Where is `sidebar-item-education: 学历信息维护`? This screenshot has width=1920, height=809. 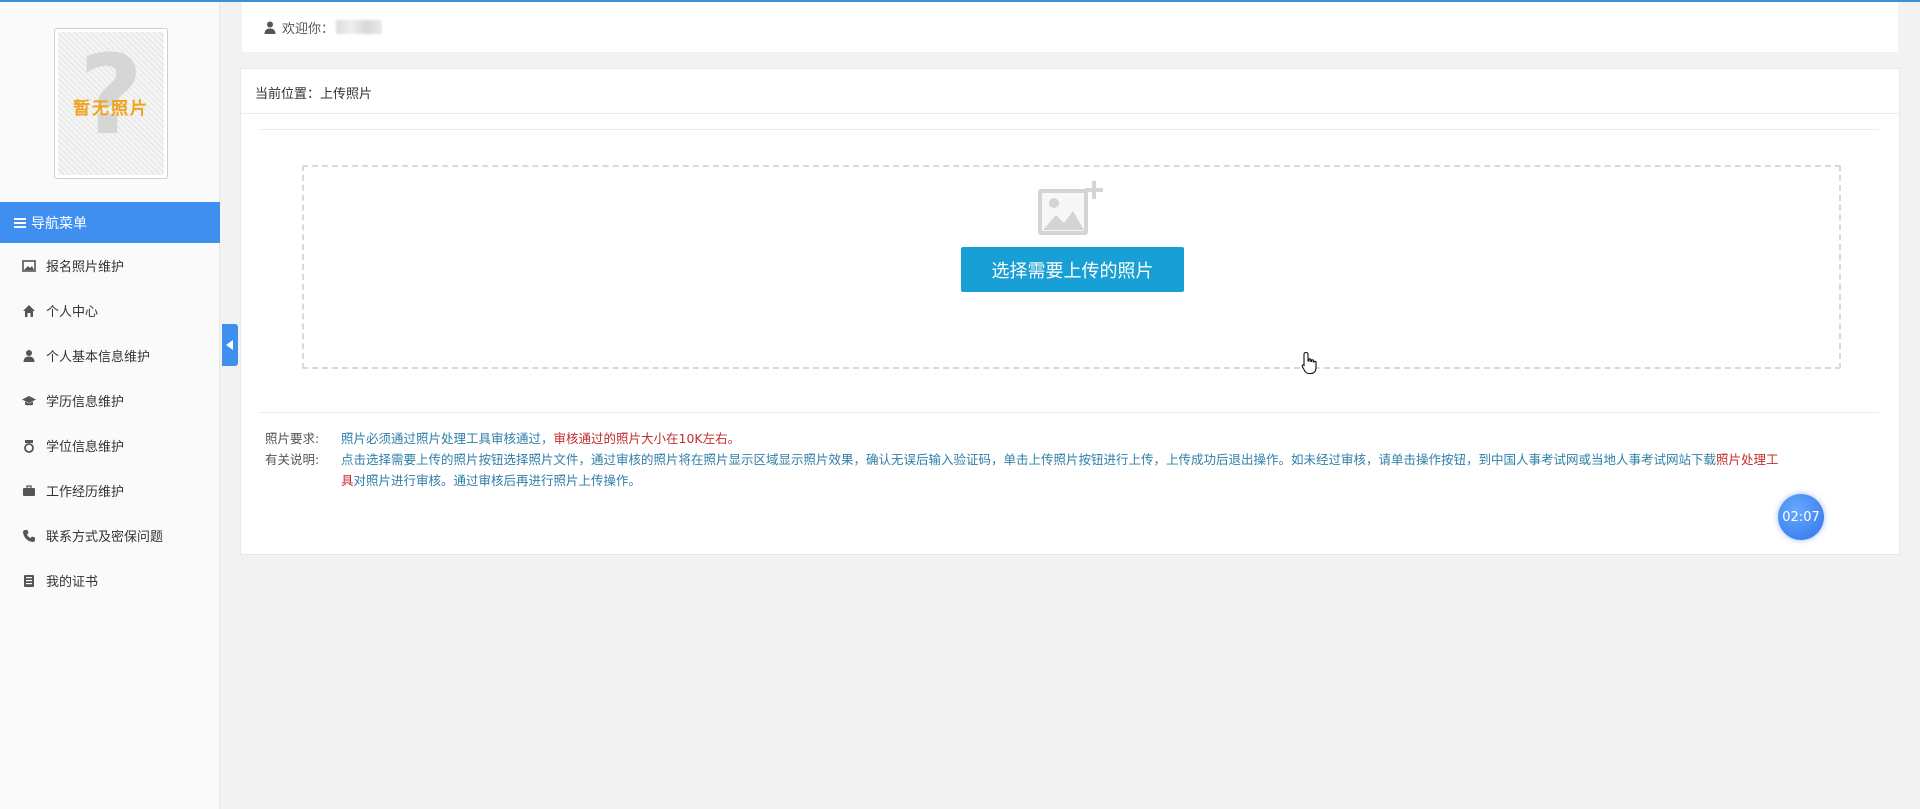 sidebar-item-education: 学历信息维护 is located at coordinates (110, 400).